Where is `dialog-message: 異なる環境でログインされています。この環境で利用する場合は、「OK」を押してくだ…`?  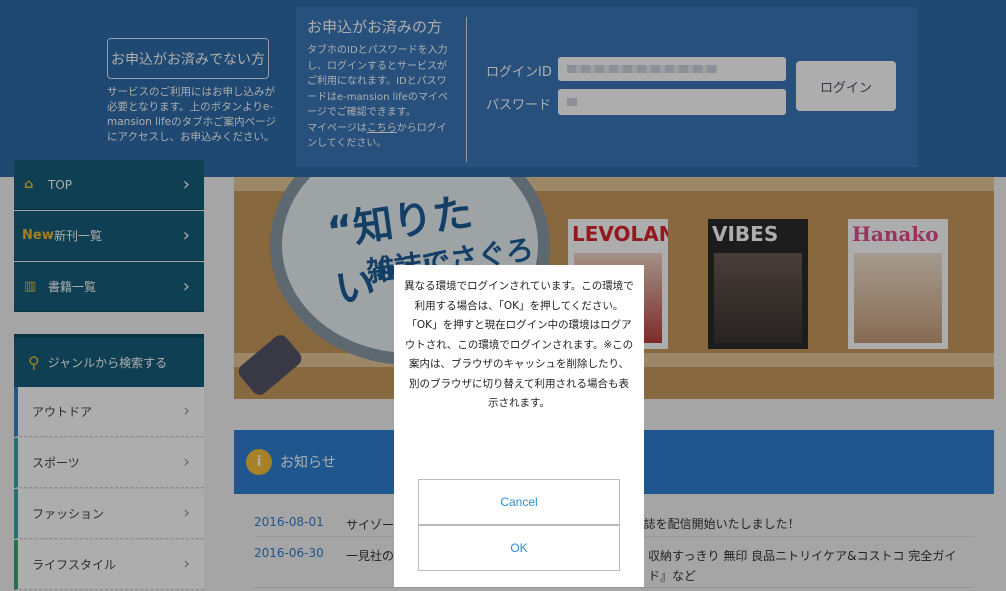
dialog-message: 異なる環境でログインされています。この環境で利用する場合は、「OK」を押してくだ… is located at coordinates (519, 344).